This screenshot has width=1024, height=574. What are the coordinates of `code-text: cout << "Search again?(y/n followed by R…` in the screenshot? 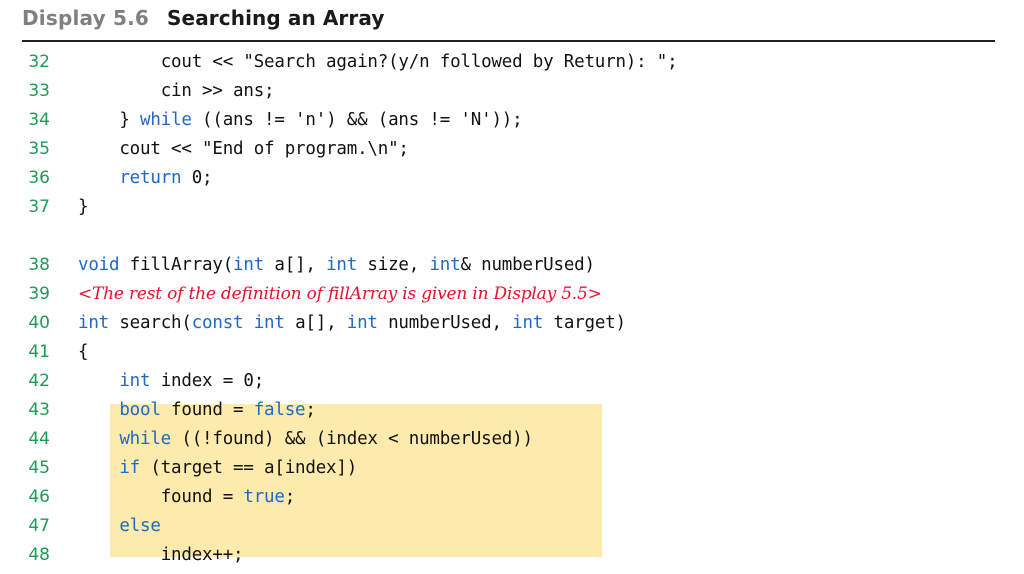 It's located at (378, 62).